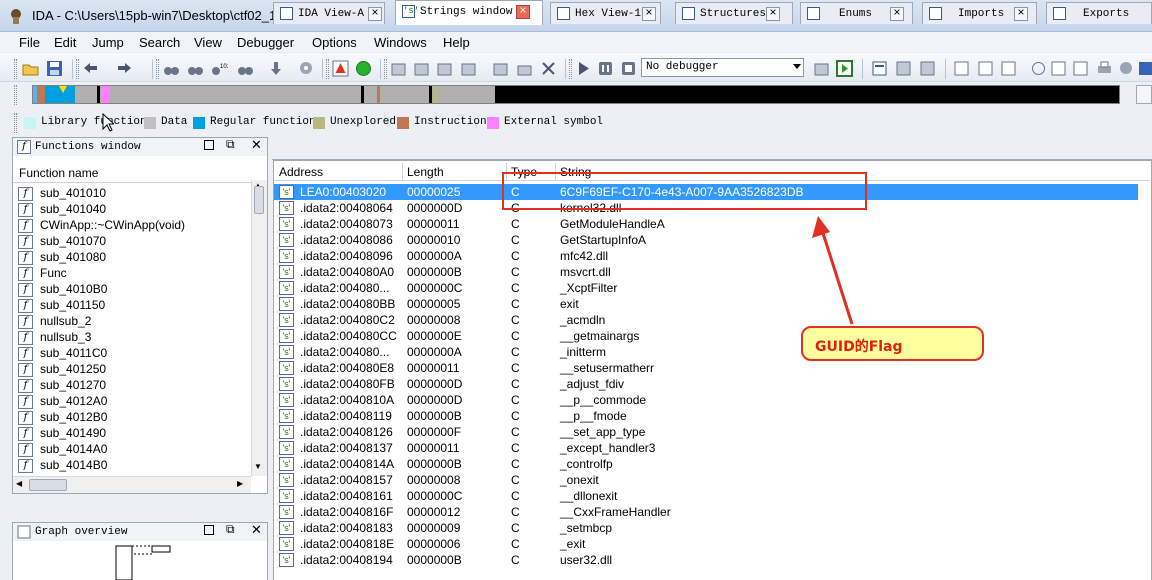  I want to click on warning-icon, so click(340, 68).